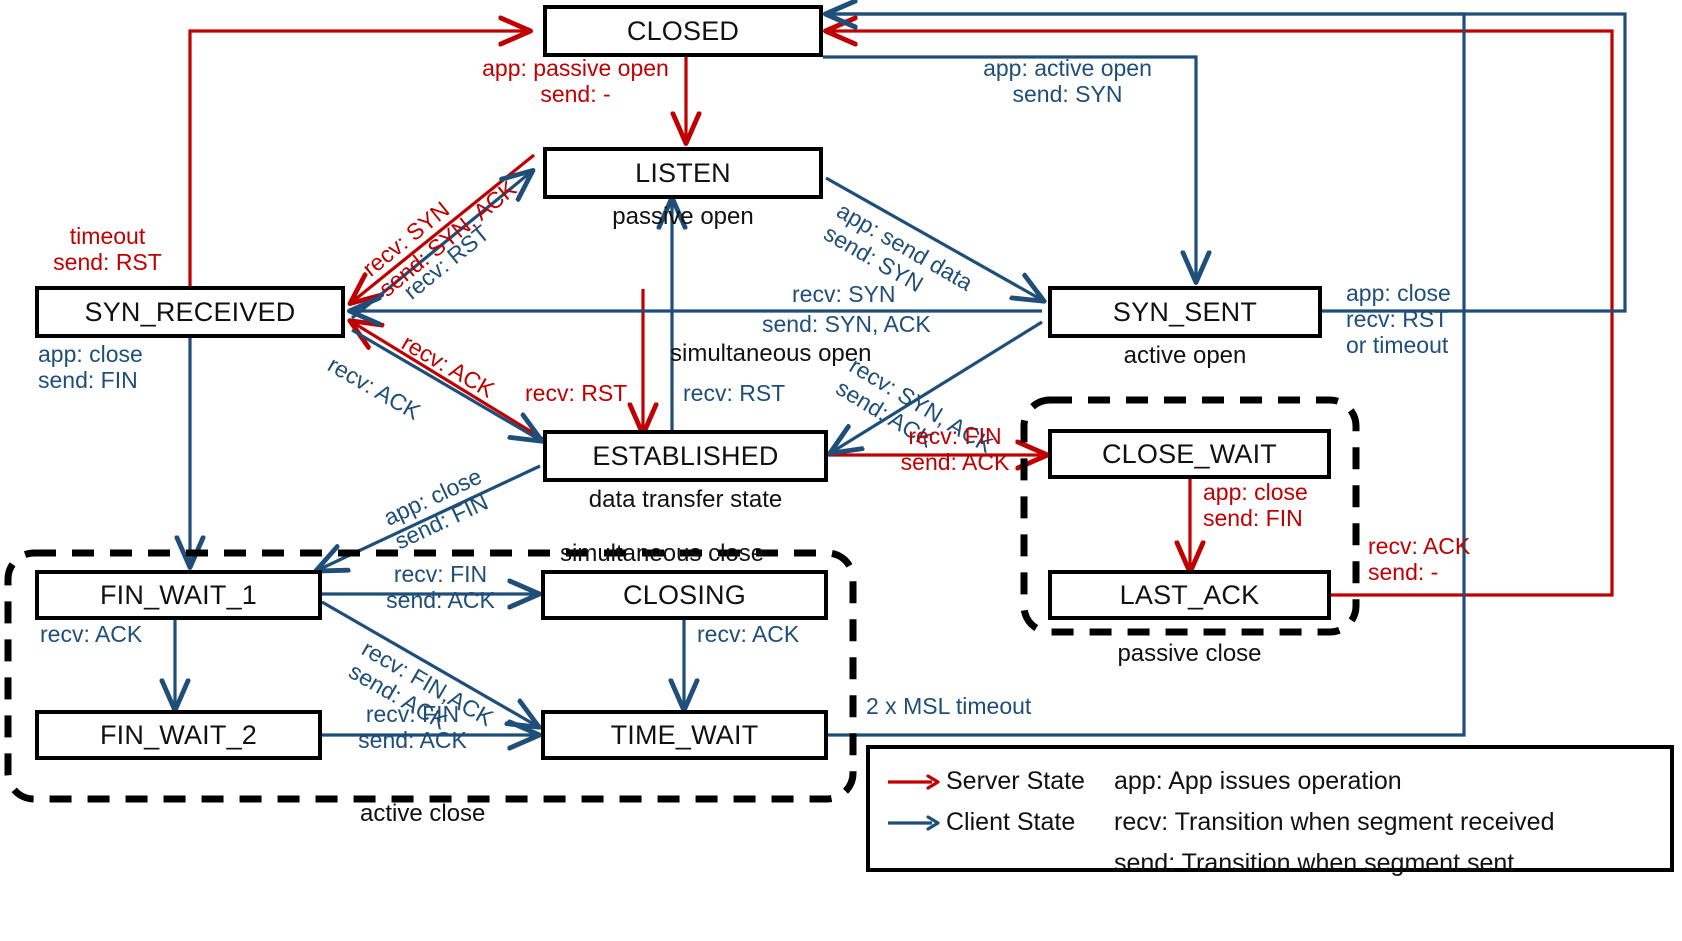 The width and height of the screenshot is (1682, 941). Describe the element at coordinates (1067, 81) in the screenshot. I see `label-app-active-open: app: active open send: SYN` at that location.